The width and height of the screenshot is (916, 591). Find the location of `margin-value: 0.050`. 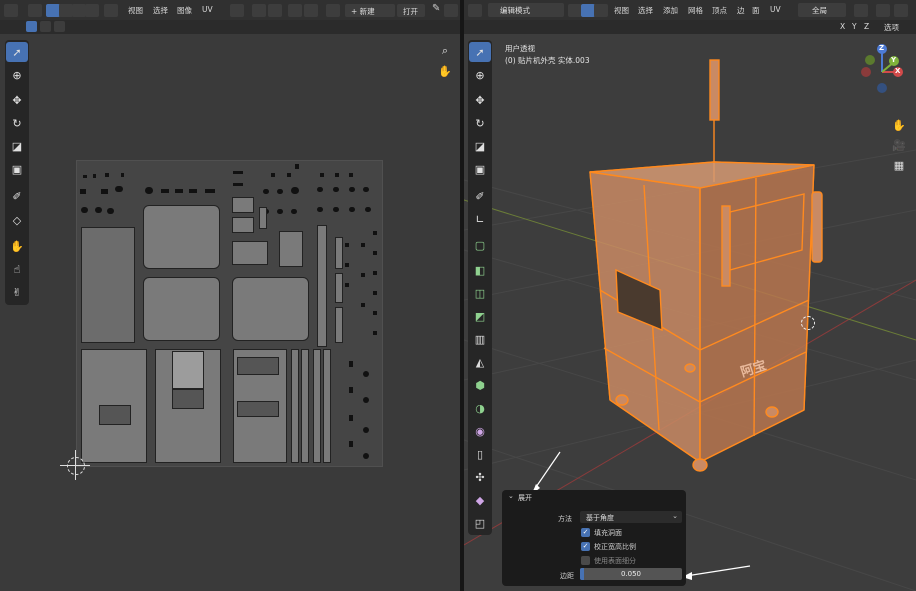

margin-value: 0.050 is located at coordinates (631, 574).